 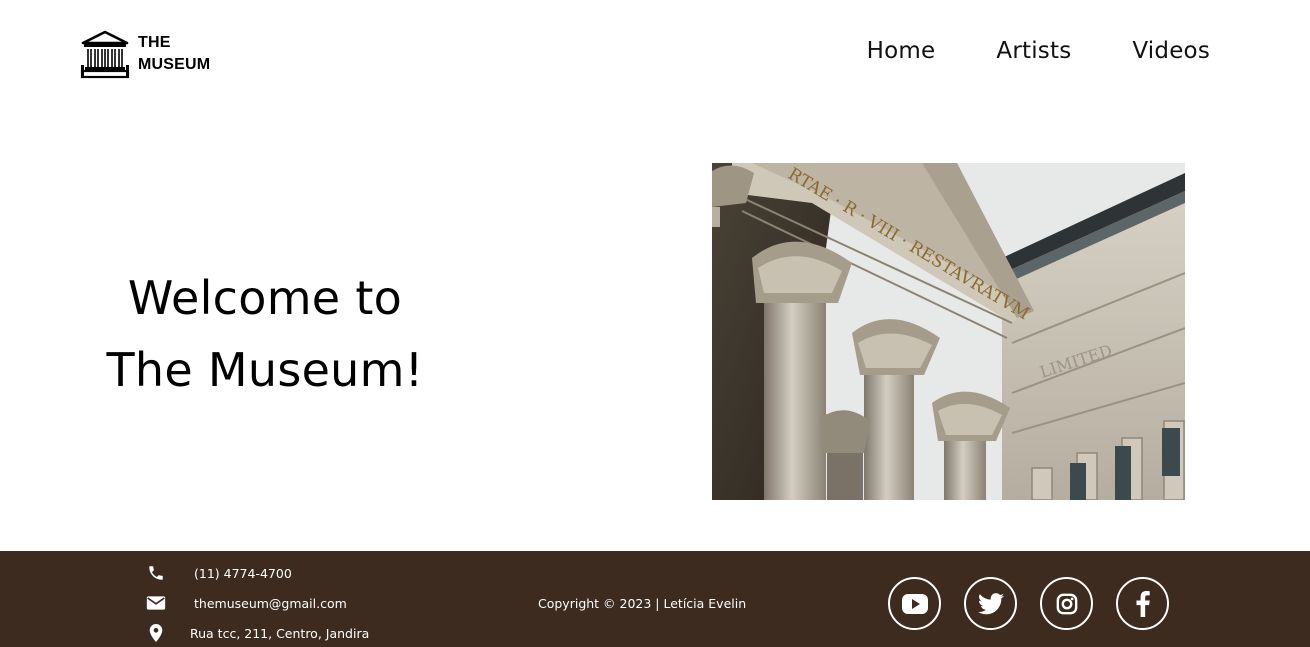 I want to click on nav-videos: Videos, so click(x=1171, y=51).